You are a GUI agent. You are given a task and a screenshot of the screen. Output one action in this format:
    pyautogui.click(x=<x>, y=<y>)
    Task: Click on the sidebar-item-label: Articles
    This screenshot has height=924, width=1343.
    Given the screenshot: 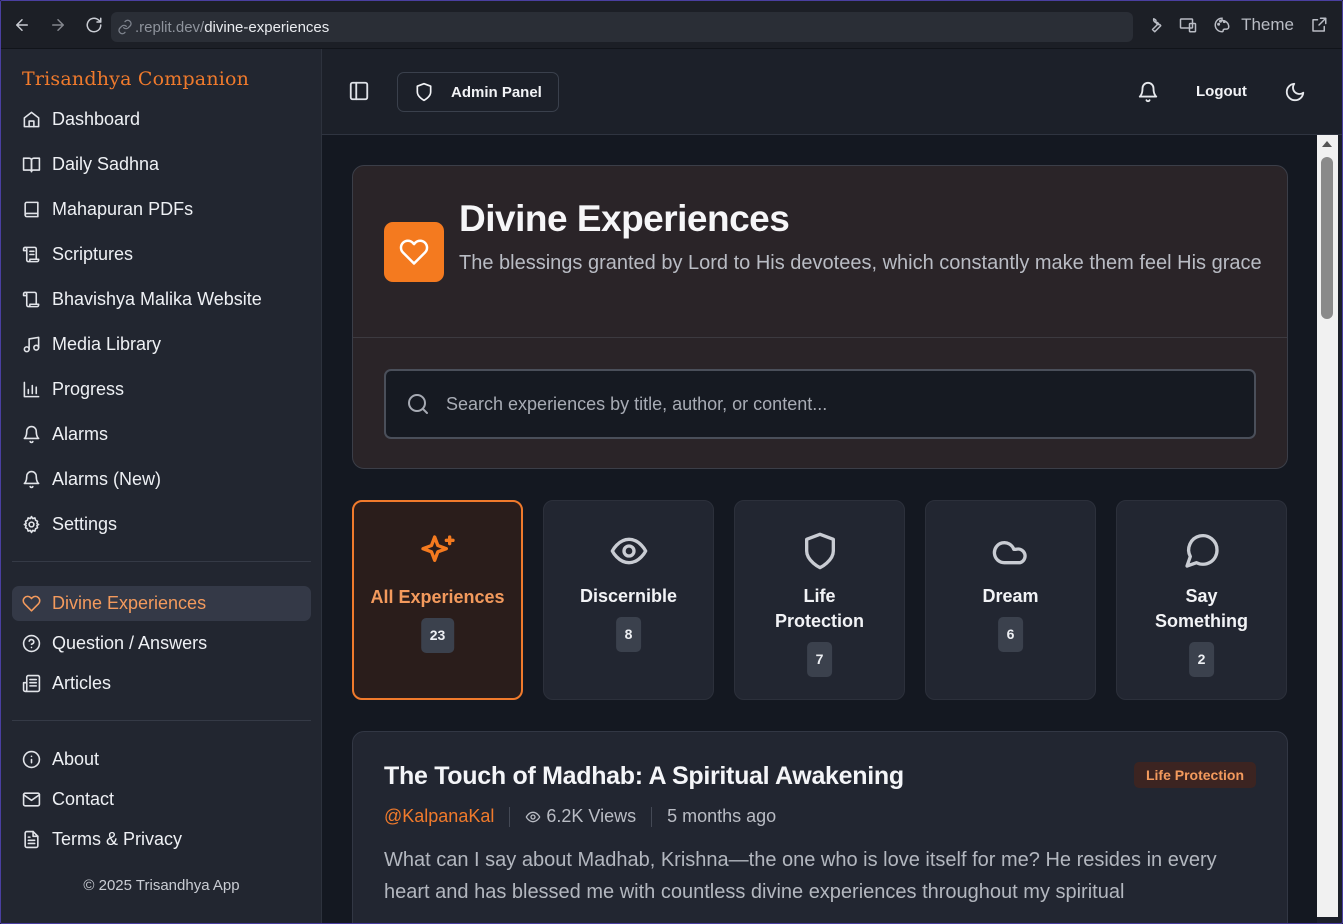 What is the action you would take?
    pyautogui.click(x=82, y=683)
    